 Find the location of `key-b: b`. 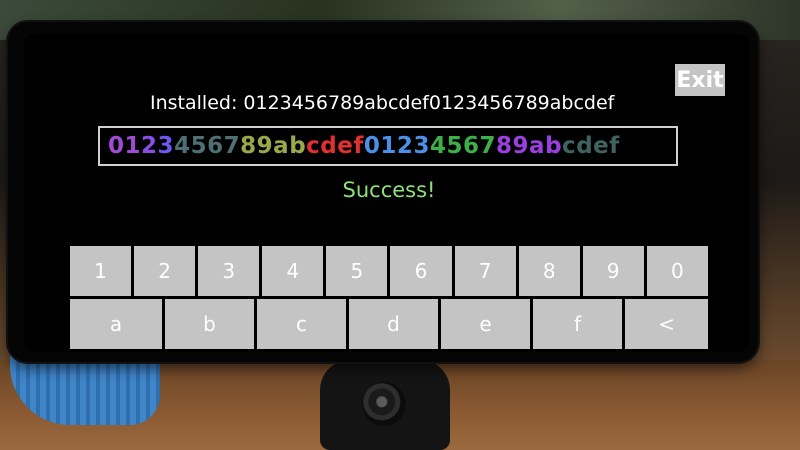

key-b: b is located at coordinates (209, 324).